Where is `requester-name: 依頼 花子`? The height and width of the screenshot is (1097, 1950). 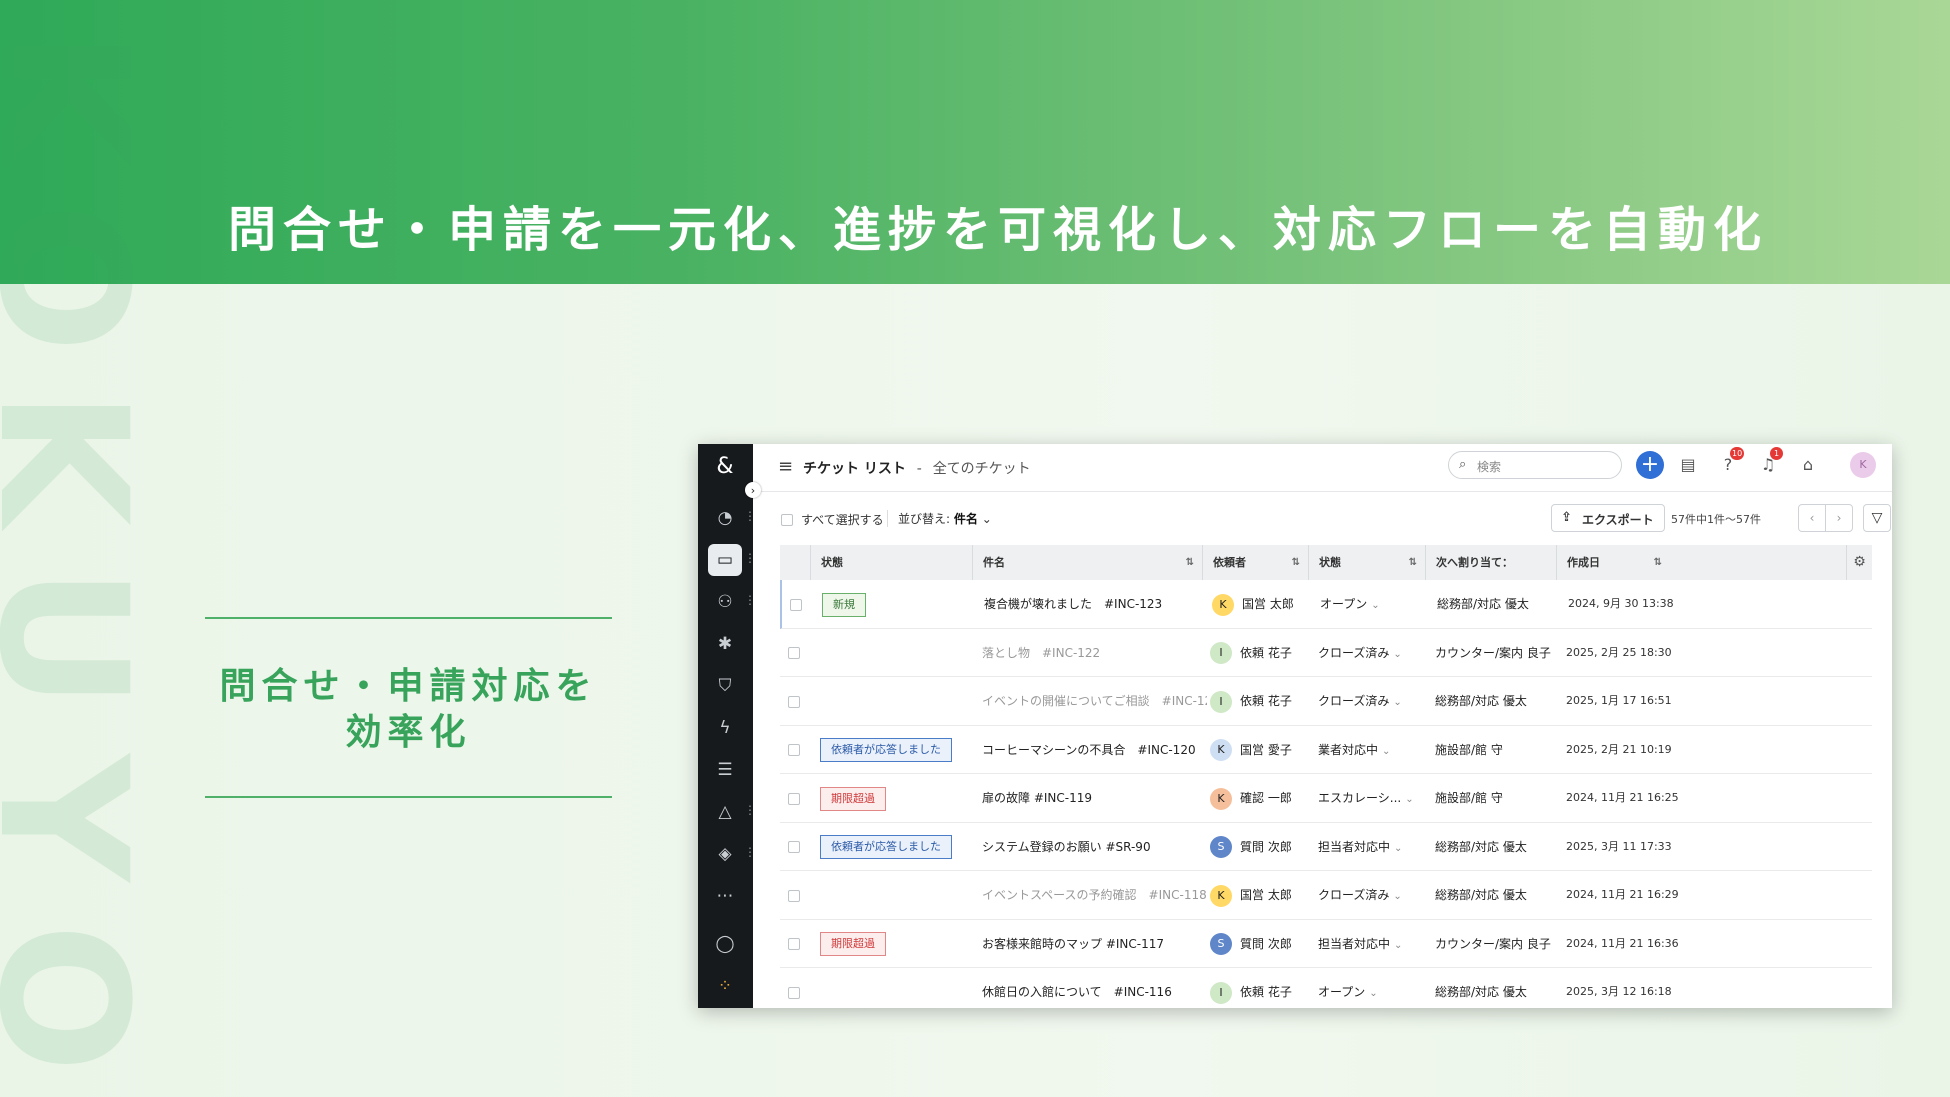
requester-name: 依頼 花子 is located at coordinates (1266, 701).